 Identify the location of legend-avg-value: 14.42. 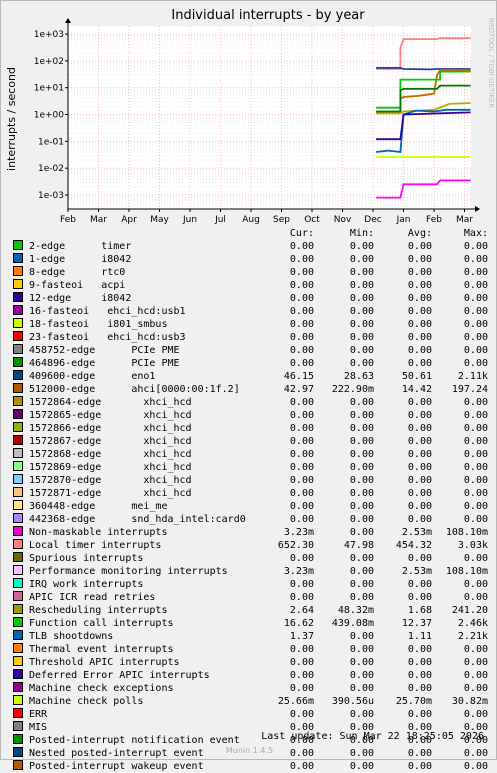
(416, 389).